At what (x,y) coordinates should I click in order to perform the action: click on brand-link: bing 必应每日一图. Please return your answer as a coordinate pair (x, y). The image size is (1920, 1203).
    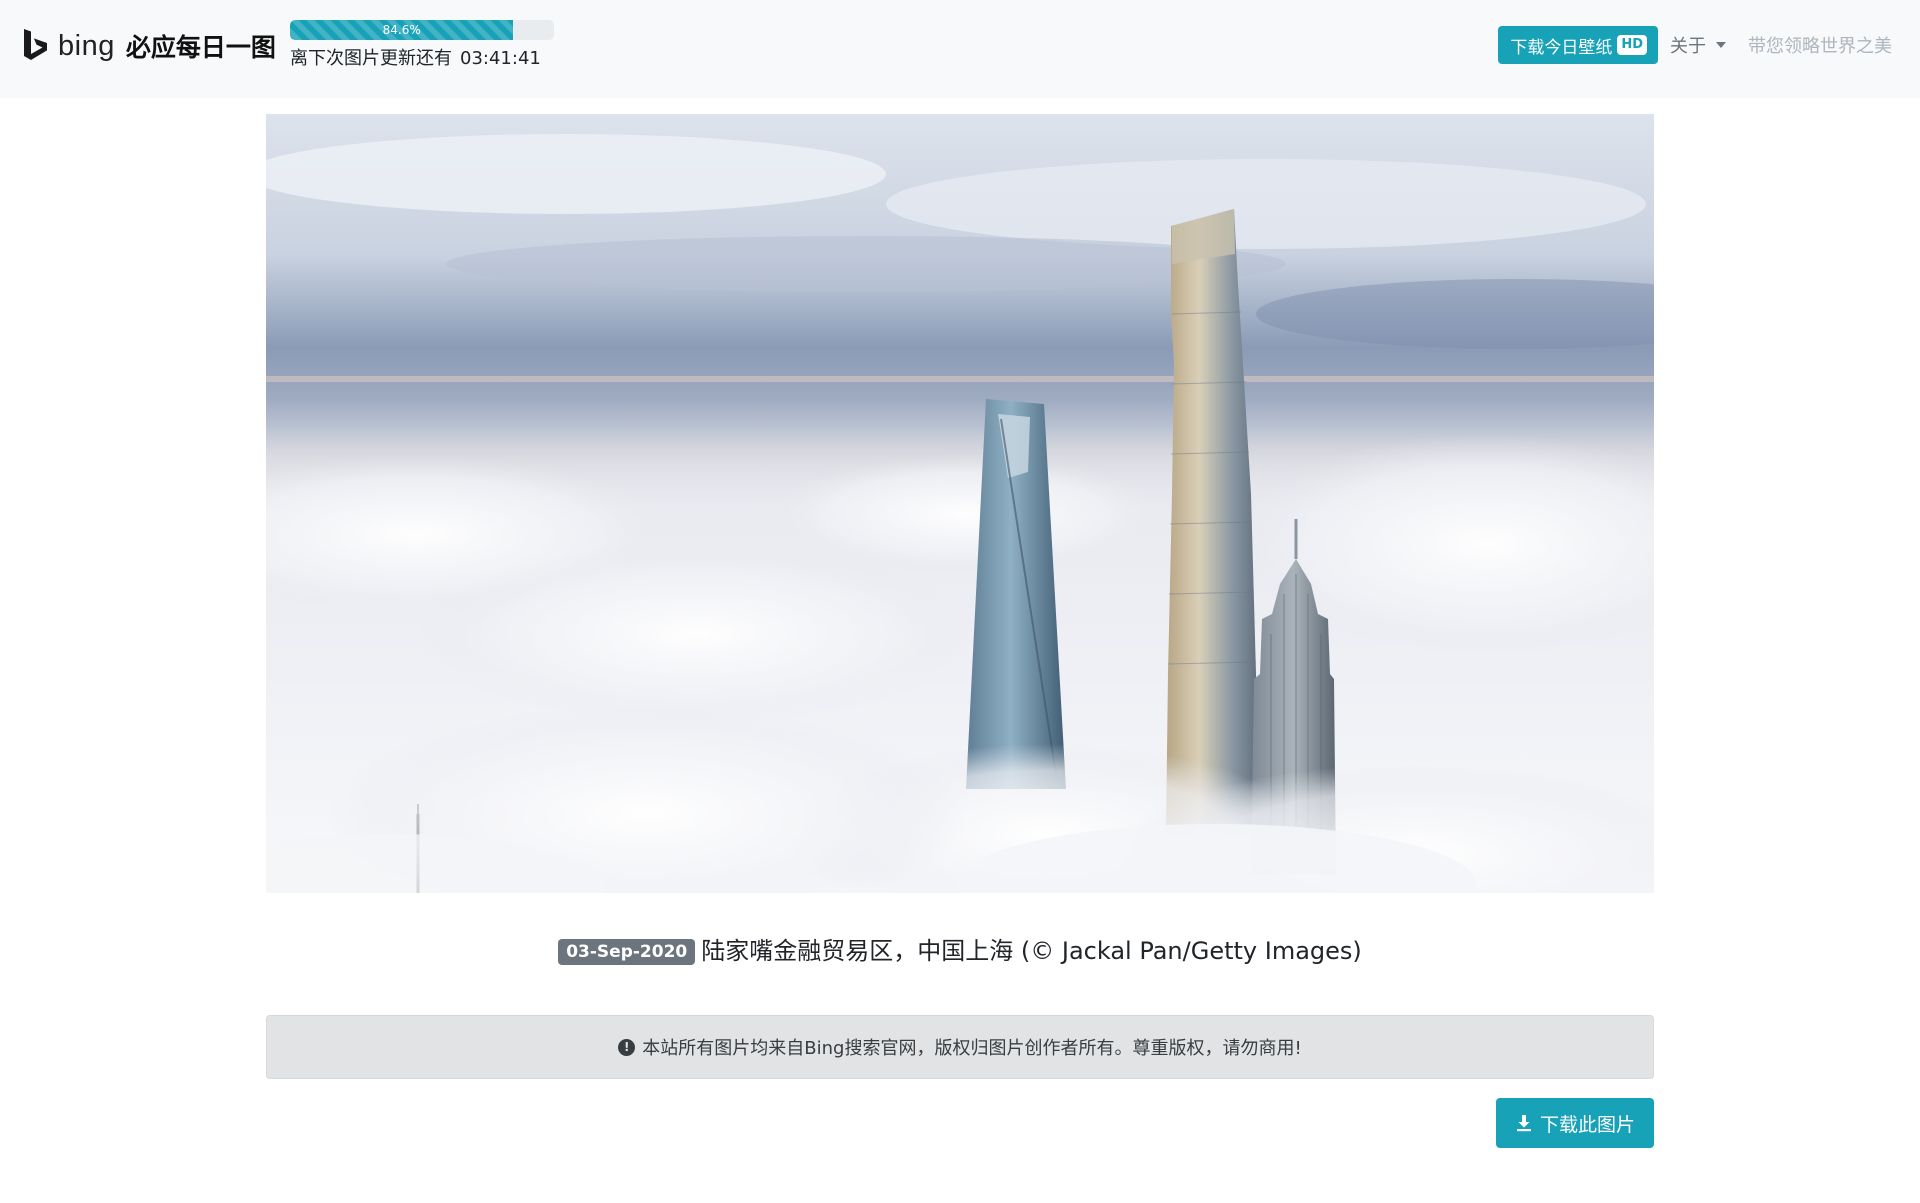
    Looking at the image, I should click on (149, 46).